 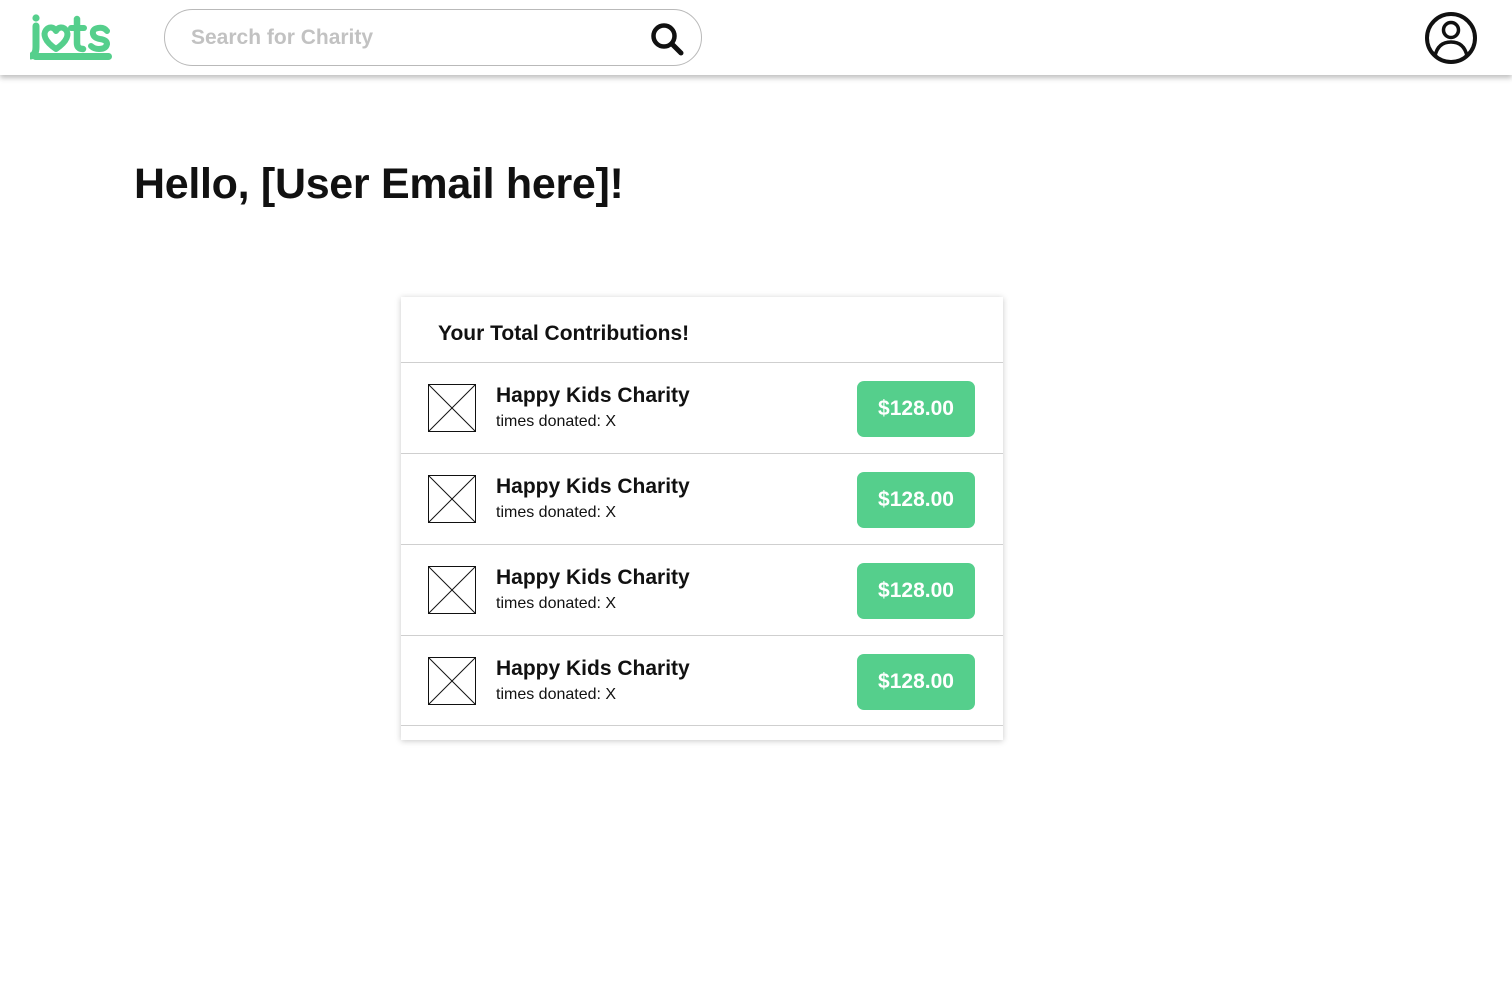 What do you see at coordinates (756, 37) in the screenshot?
I see `top-bar: jots` at bounding box center [756, 37].